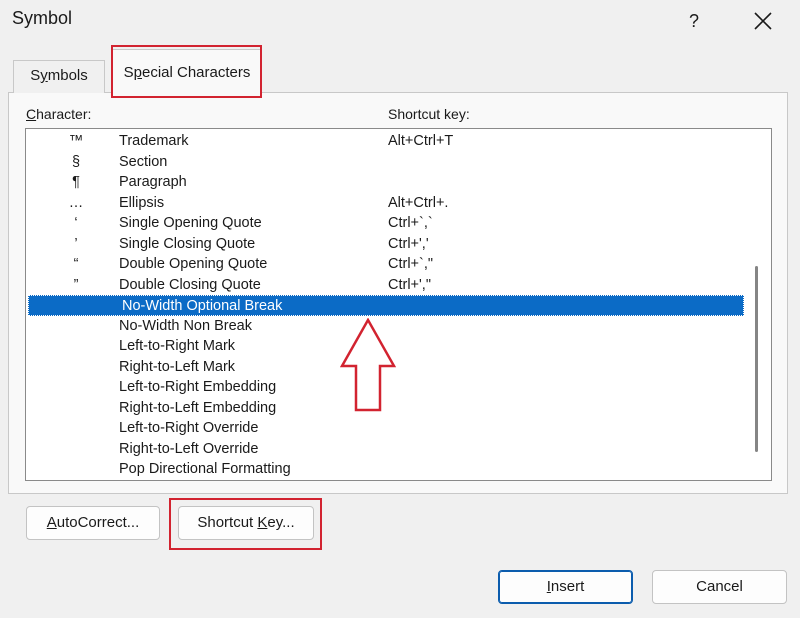  I want to click on character-header-text: haracter:, so click(64, 114).